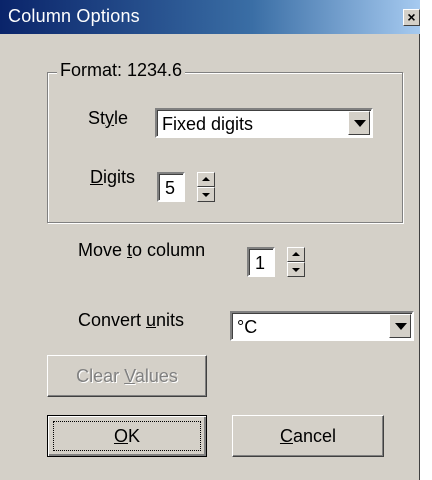 The image size is (432, 480). What do you see at coordinates (113, 177) in the screenshot?
I see `digits-label: Digits` at bounding box center [113, 177].